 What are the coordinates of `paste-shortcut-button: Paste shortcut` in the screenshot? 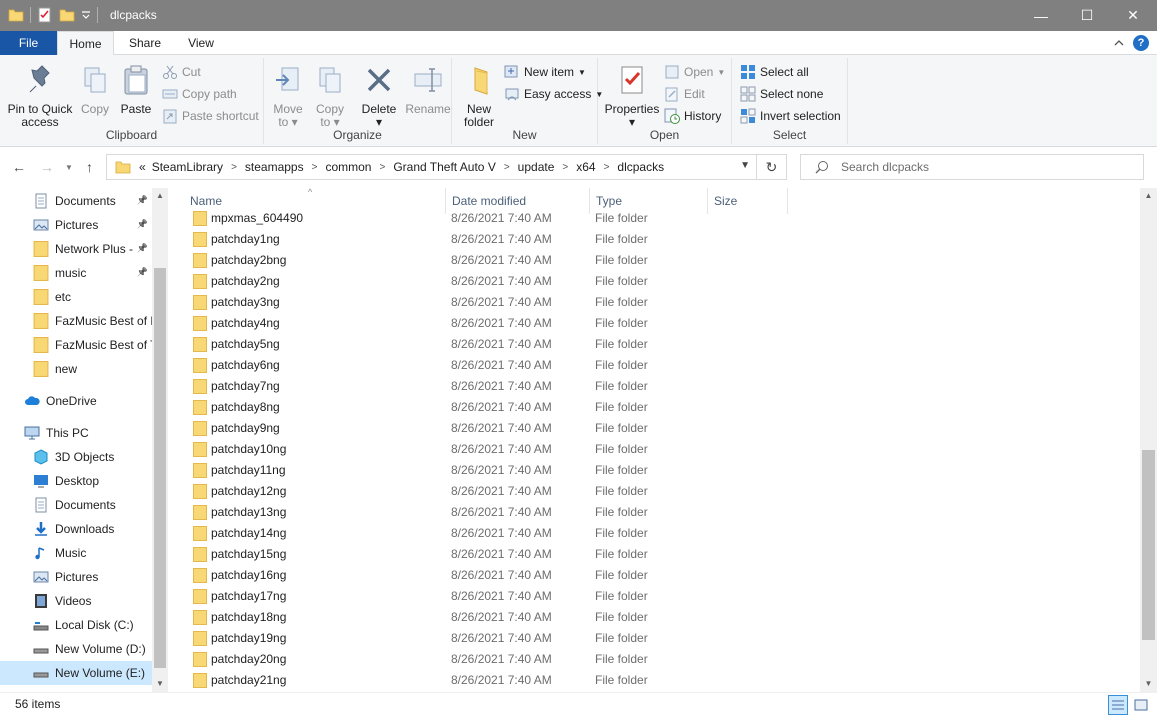 It's located at (210, 116).